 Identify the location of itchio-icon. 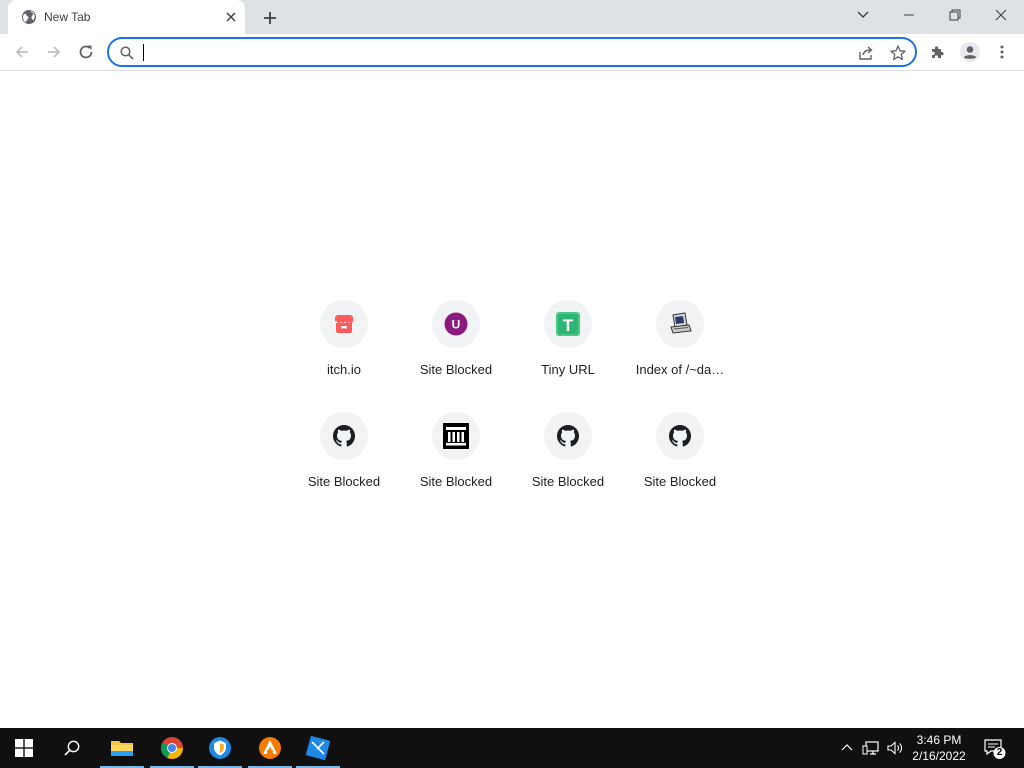
(344, 324).